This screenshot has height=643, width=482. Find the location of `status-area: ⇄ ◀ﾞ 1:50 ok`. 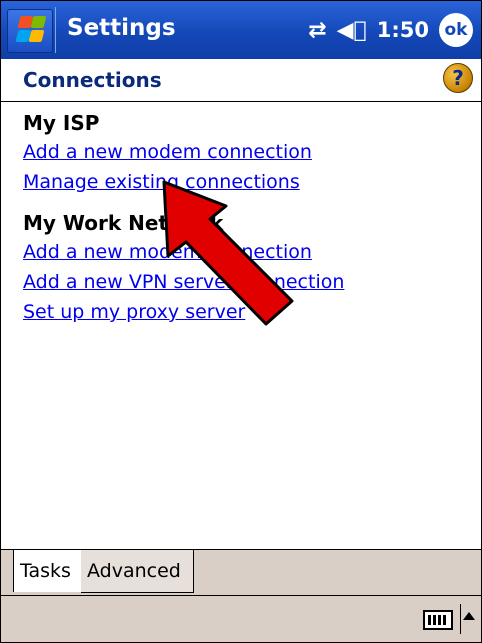

status-area: ⇄ ◀ﾞ 1:50 ok is located at coordinates (390, 30).